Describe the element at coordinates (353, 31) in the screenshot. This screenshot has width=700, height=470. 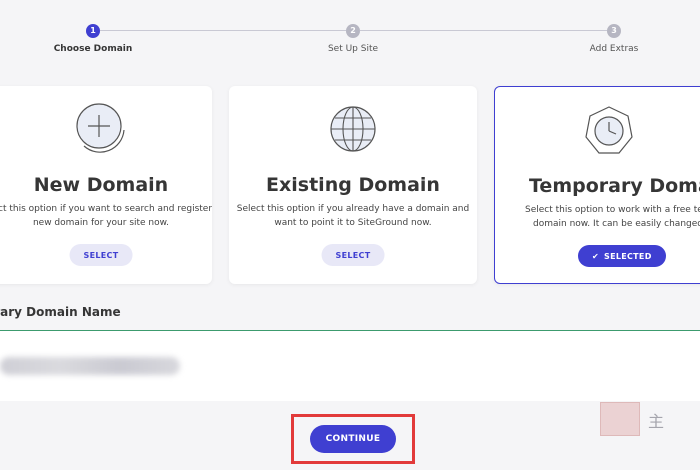
I see `step-number: 2` at that location.